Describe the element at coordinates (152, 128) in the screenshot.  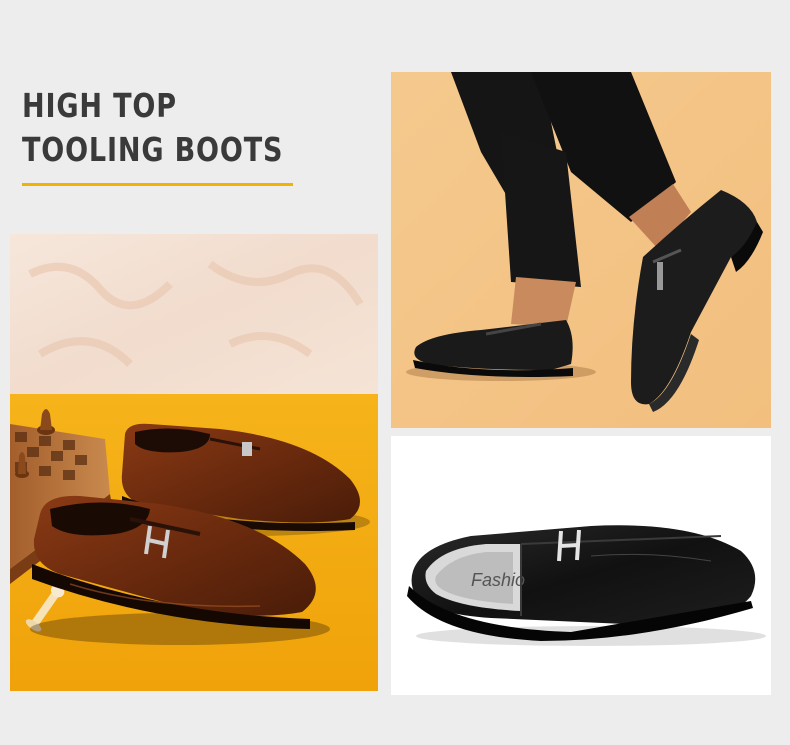
I see `page-heading: HIGH TOP TOOLING BOOTS` at that location.